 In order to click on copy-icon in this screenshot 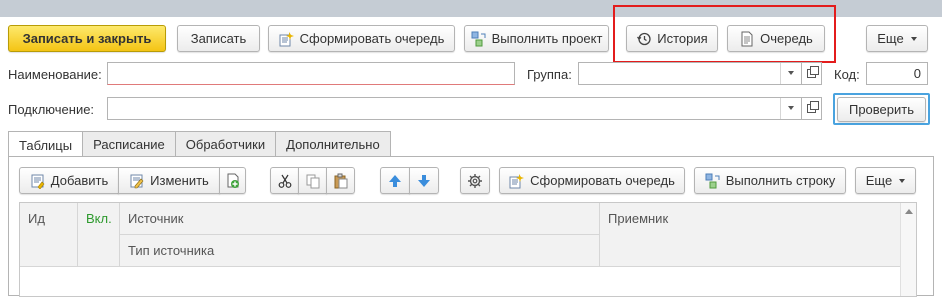, I will do `click(313, 181)`.